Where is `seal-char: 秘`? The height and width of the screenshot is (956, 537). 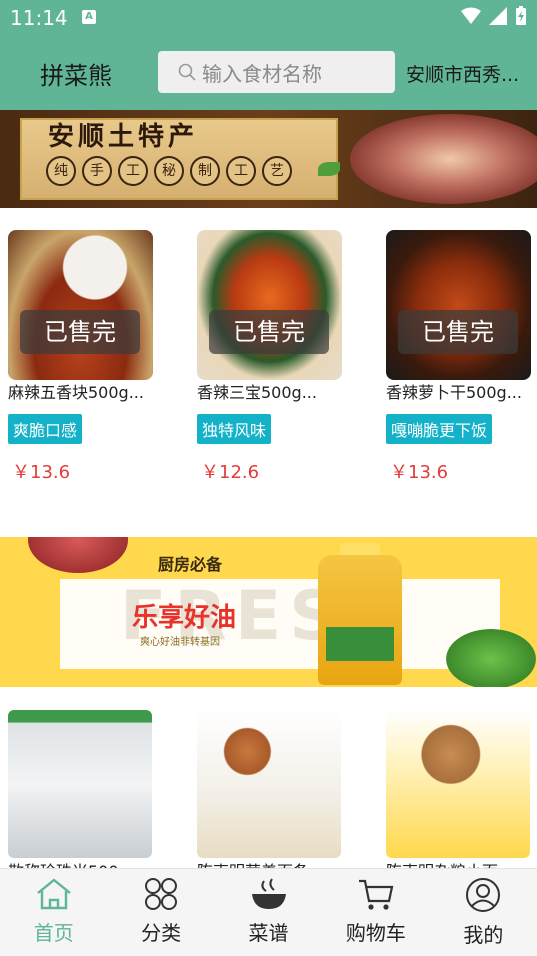
seal-char: 秘 is located at coordinates (169, 171).